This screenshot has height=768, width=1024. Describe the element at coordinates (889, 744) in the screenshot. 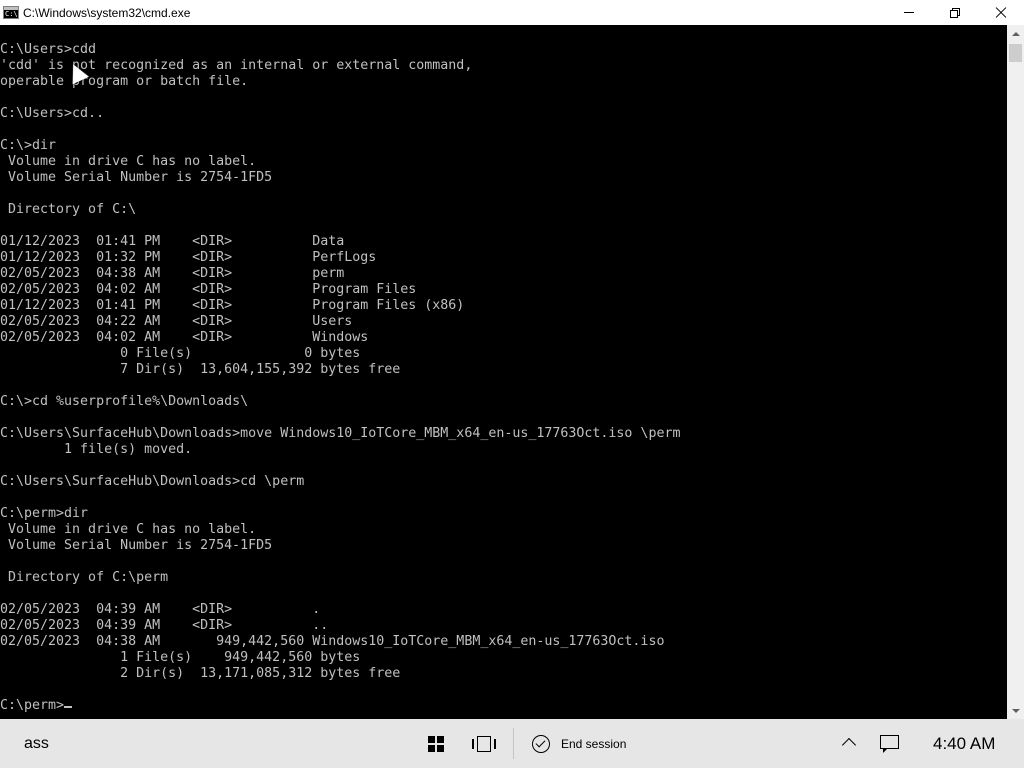

I see `action-center-icon` at that location.